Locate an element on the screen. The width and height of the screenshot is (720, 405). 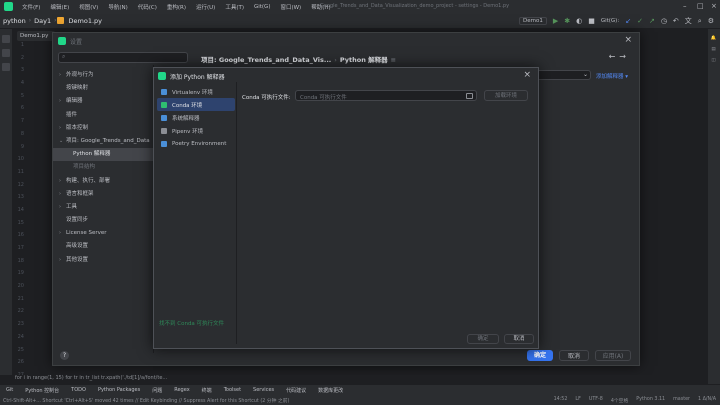
tool-window-button: Python Packages is located at coordinates (119, 390).